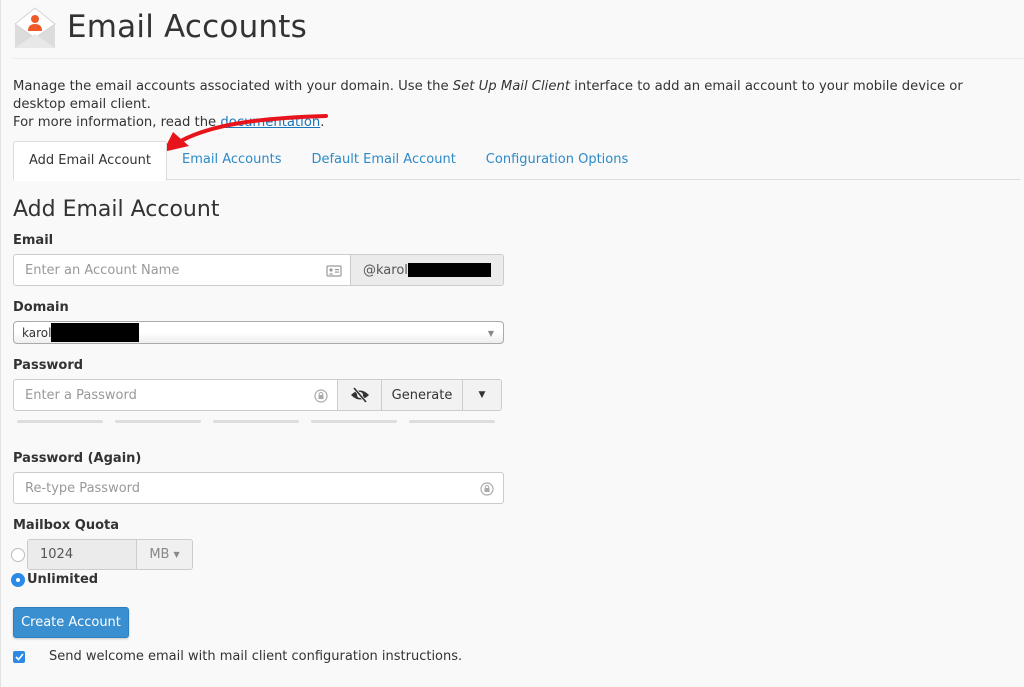 The width and height of the screenshot is (1024, 687). Describe the element at coordinates (518, 58) in the screenshot. I see `header-divider` at that location.